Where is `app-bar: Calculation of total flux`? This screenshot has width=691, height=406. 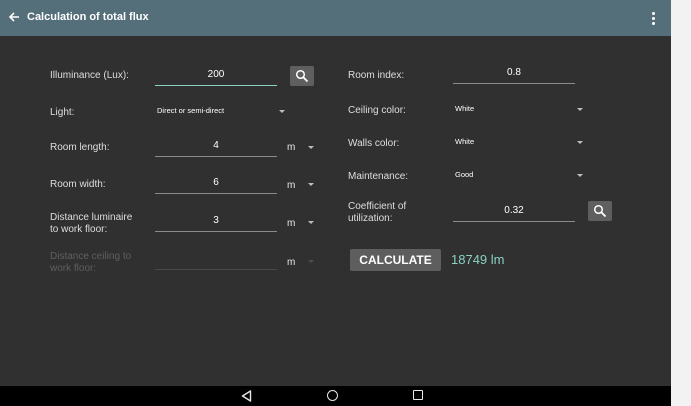
app-bar: Calculation of total flux is located at coordinates (335, 18).